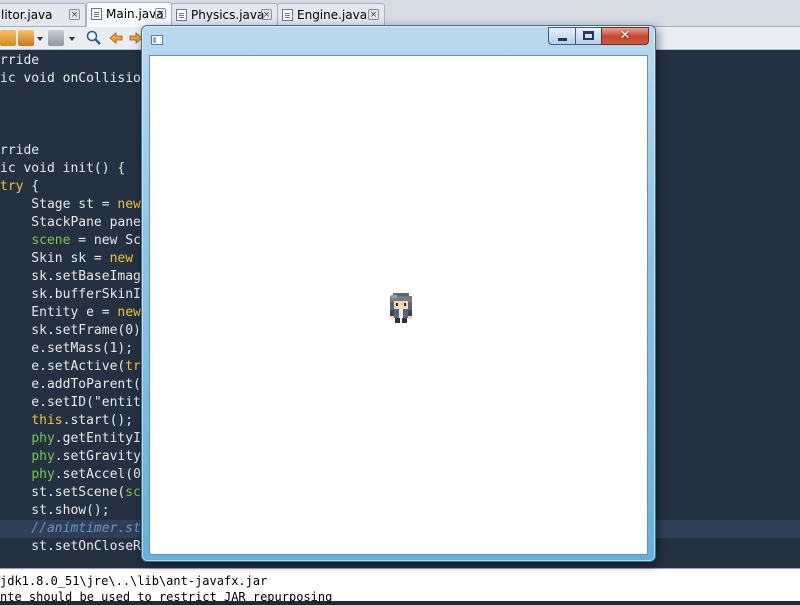 This screenshot has height=605, width=800. What do you see at coordinates (47, 420) in the screenshot?
I see `code-token: this` at bounding box center [47, 420].